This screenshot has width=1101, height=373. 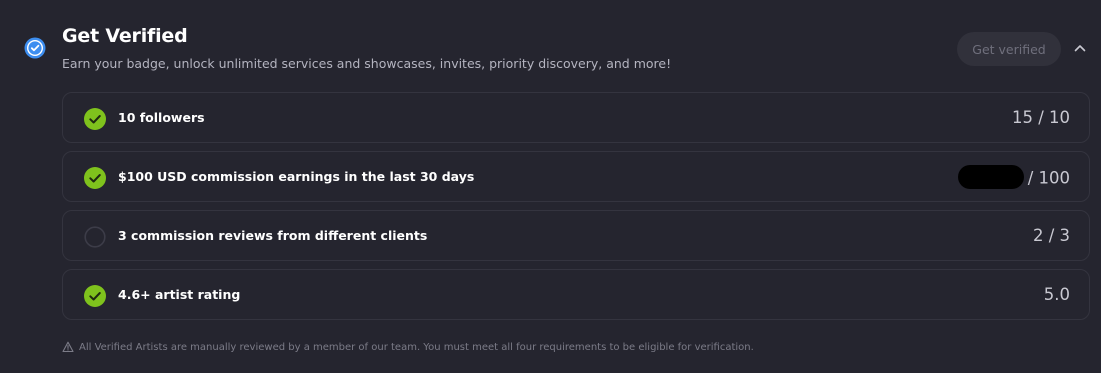 What do you see at coordinates (179, 294) in the screenshot?
I see `requirement-label: 4.6+ artist rating` at bounding box center [179, 294].